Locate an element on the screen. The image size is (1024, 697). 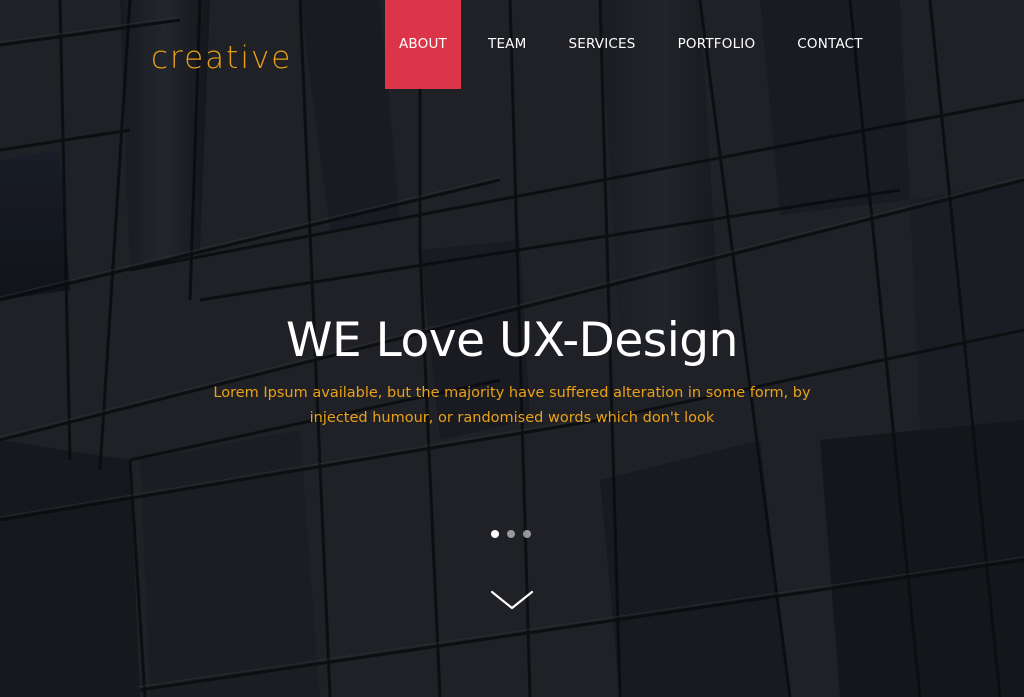
chevron-down-icon is located at coordinates (512, 600).